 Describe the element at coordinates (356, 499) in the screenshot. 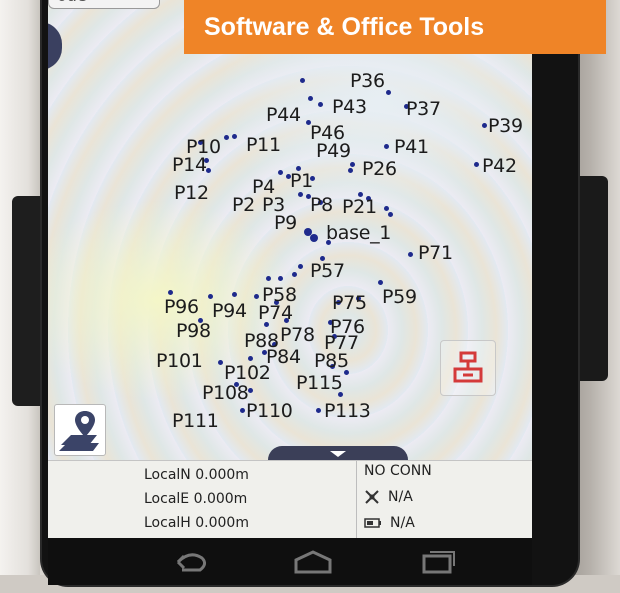

I see `status-divider` at that location.